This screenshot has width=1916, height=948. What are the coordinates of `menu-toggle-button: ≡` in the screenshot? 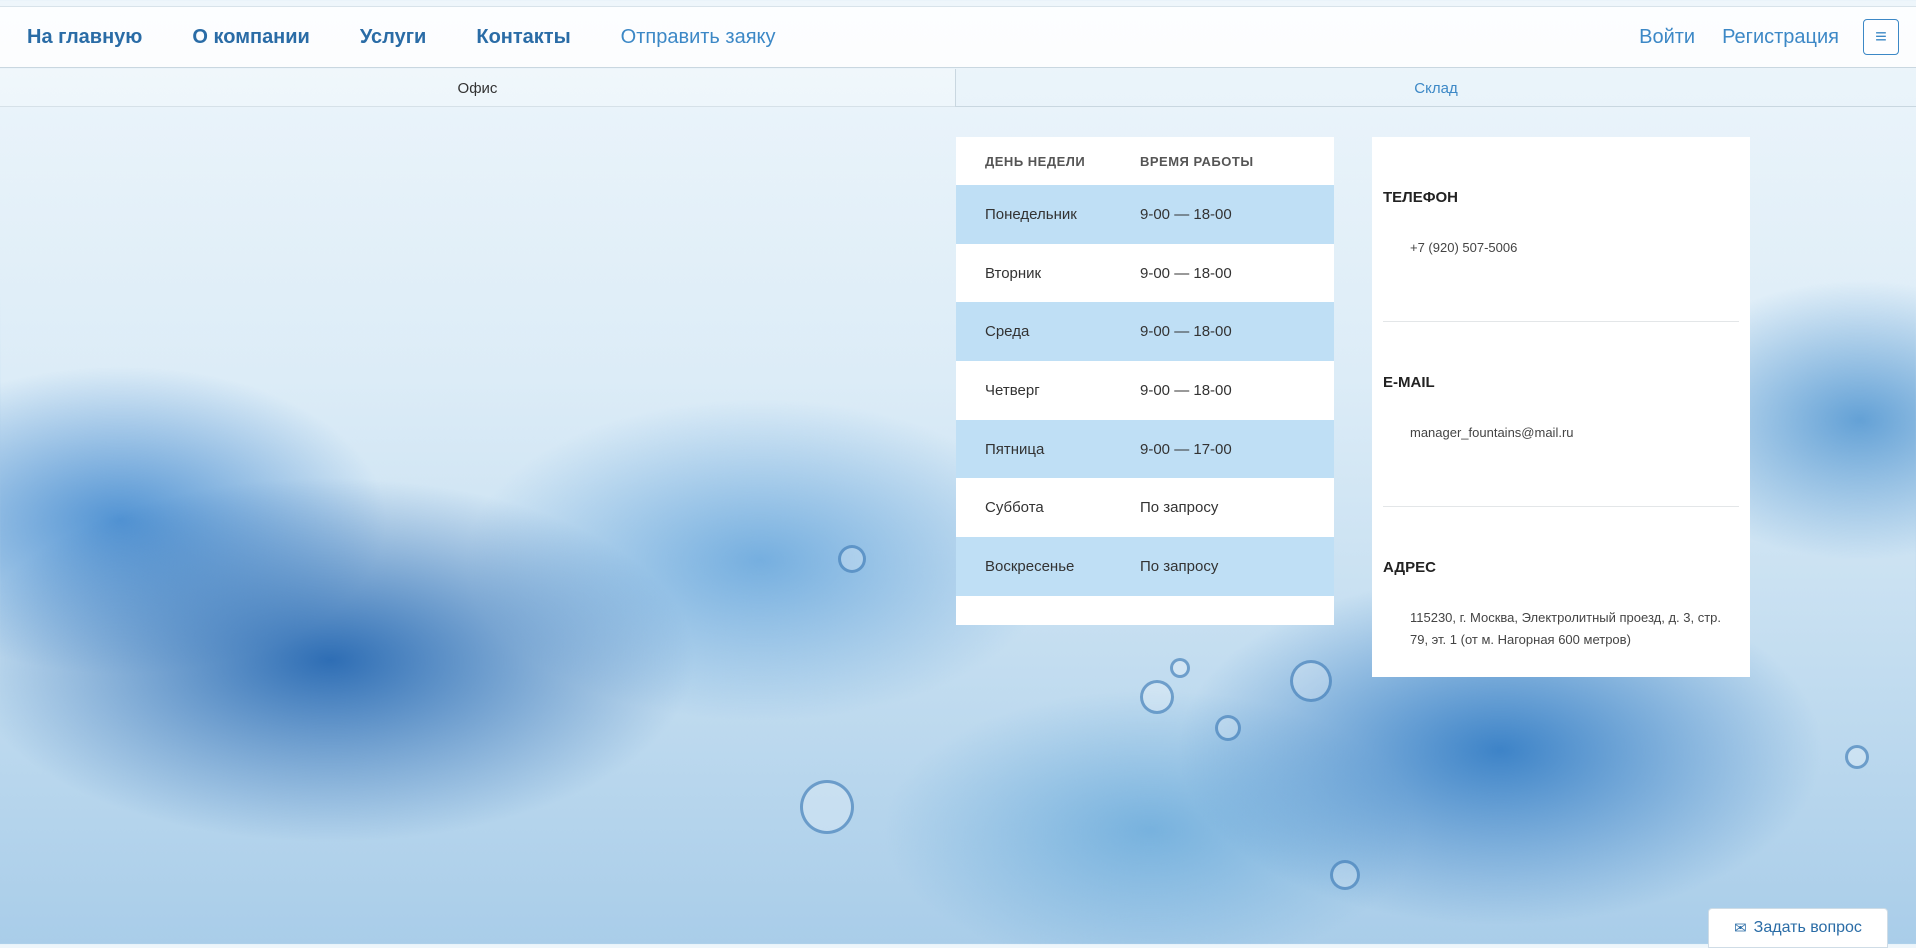 It's located at (1881, 37).